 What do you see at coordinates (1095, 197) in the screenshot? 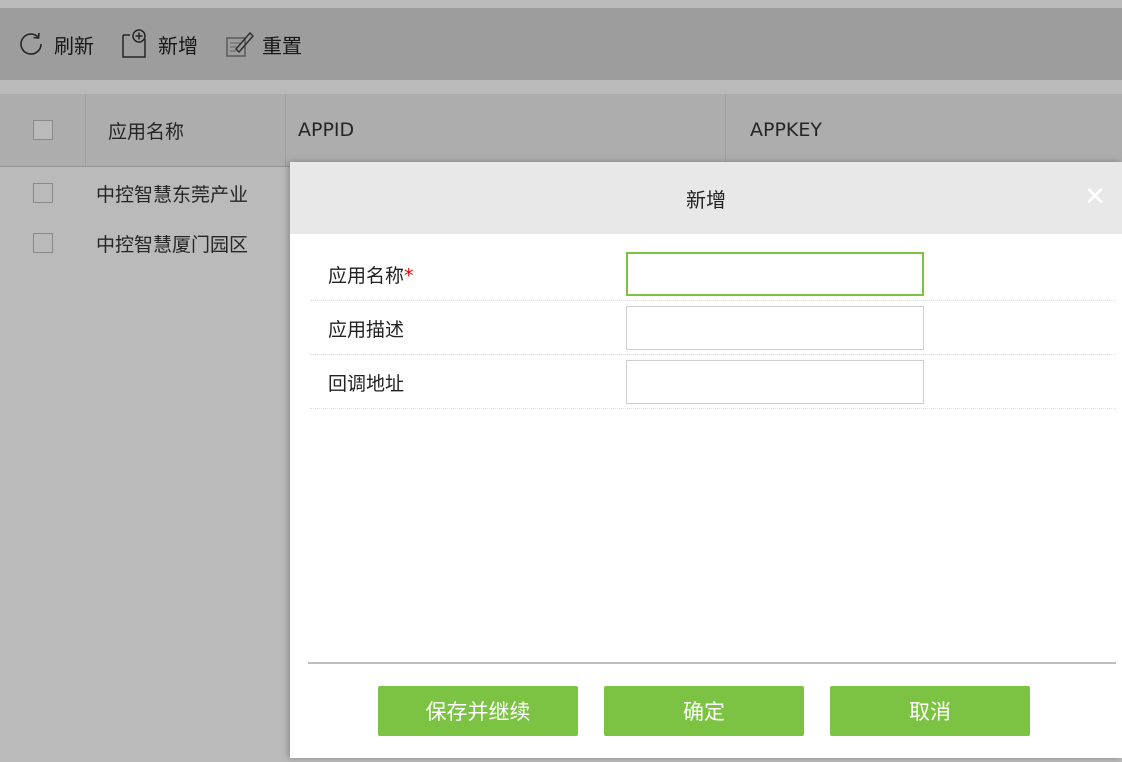
I see `close-icon: ✕` at bounding box center [1095, 197].